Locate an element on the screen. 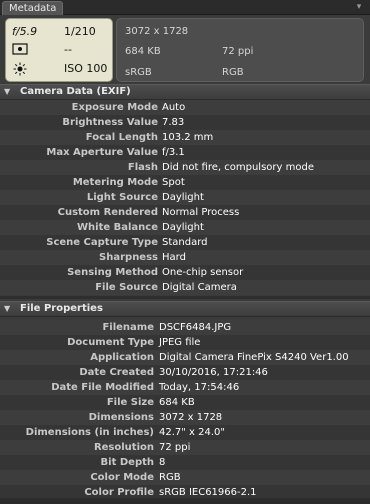 The height and width of the screenshot is (504, 370). row-label: Flash is located at coordinates (142, 167).